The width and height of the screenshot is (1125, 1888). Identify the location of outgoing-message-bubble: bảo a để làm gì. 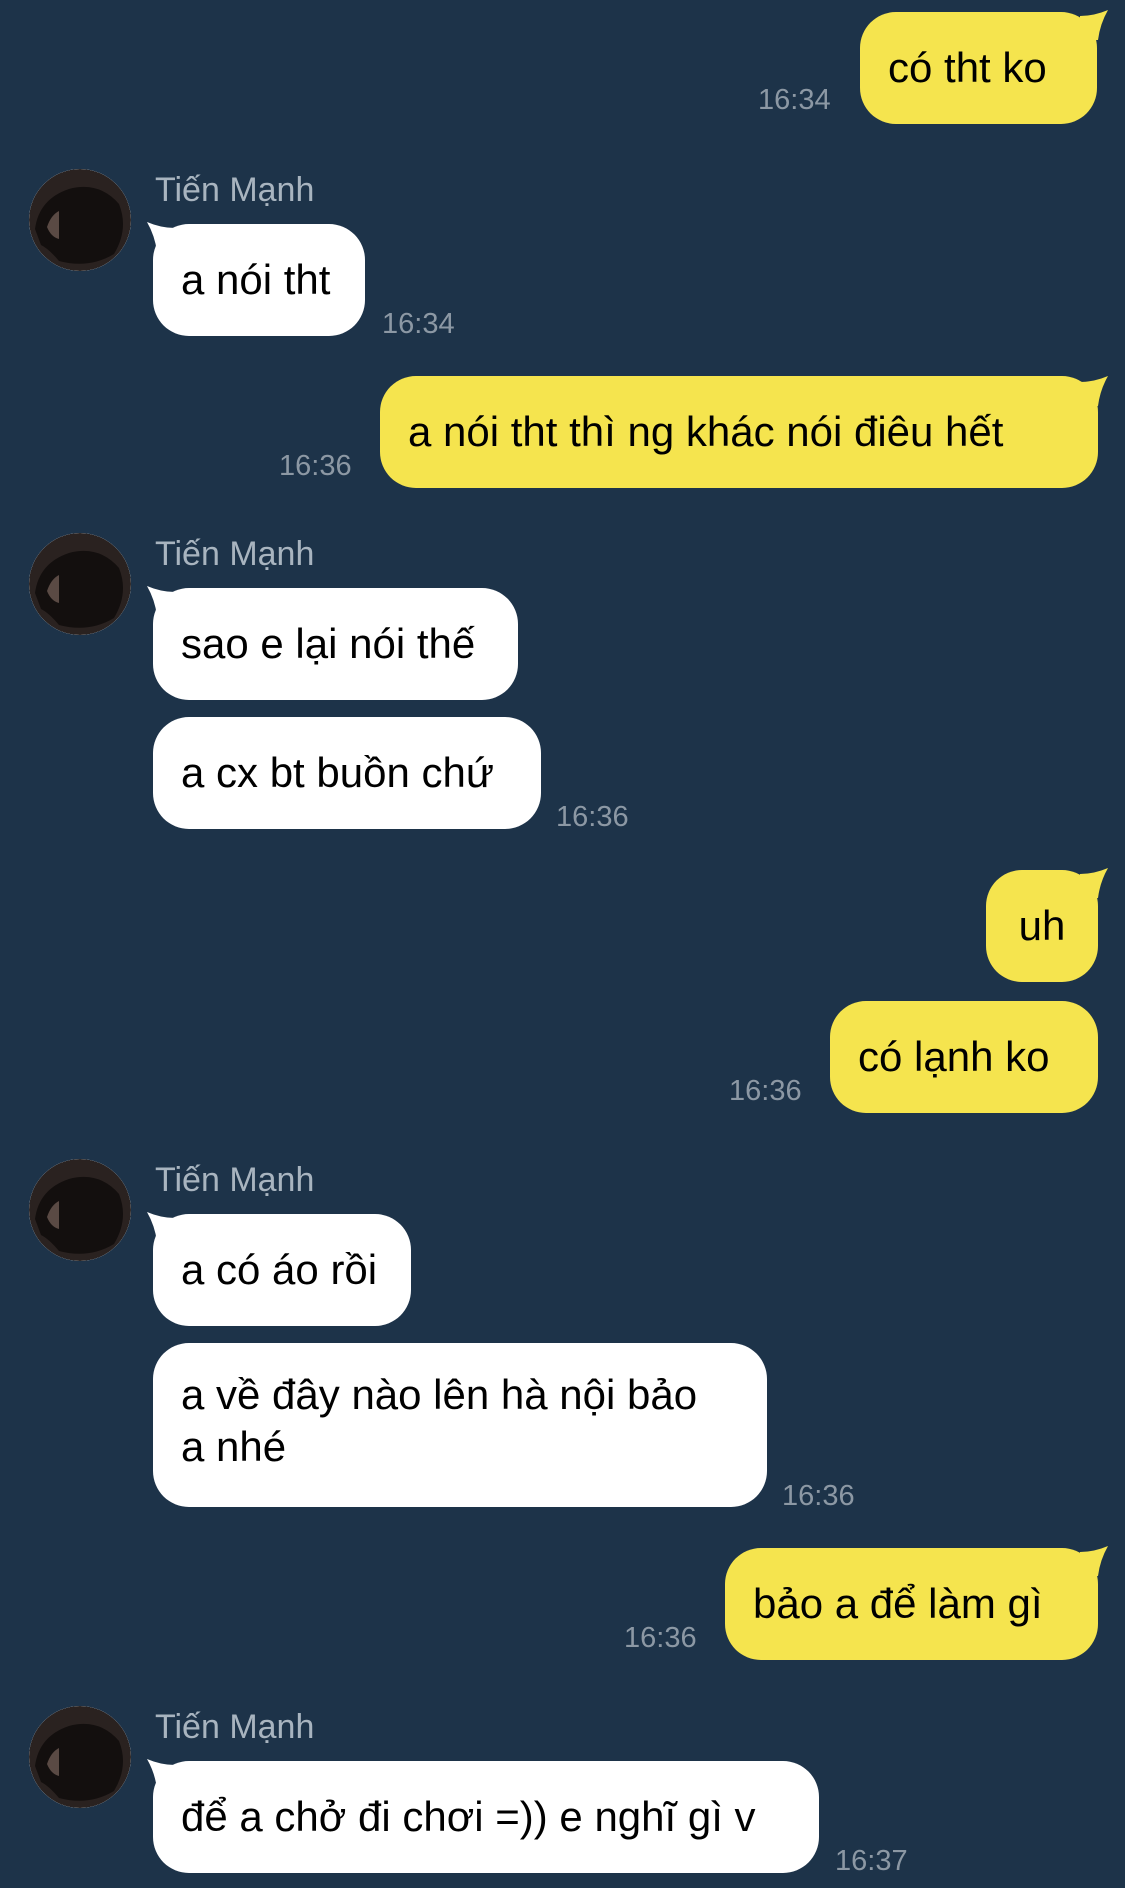
(911, 1604).